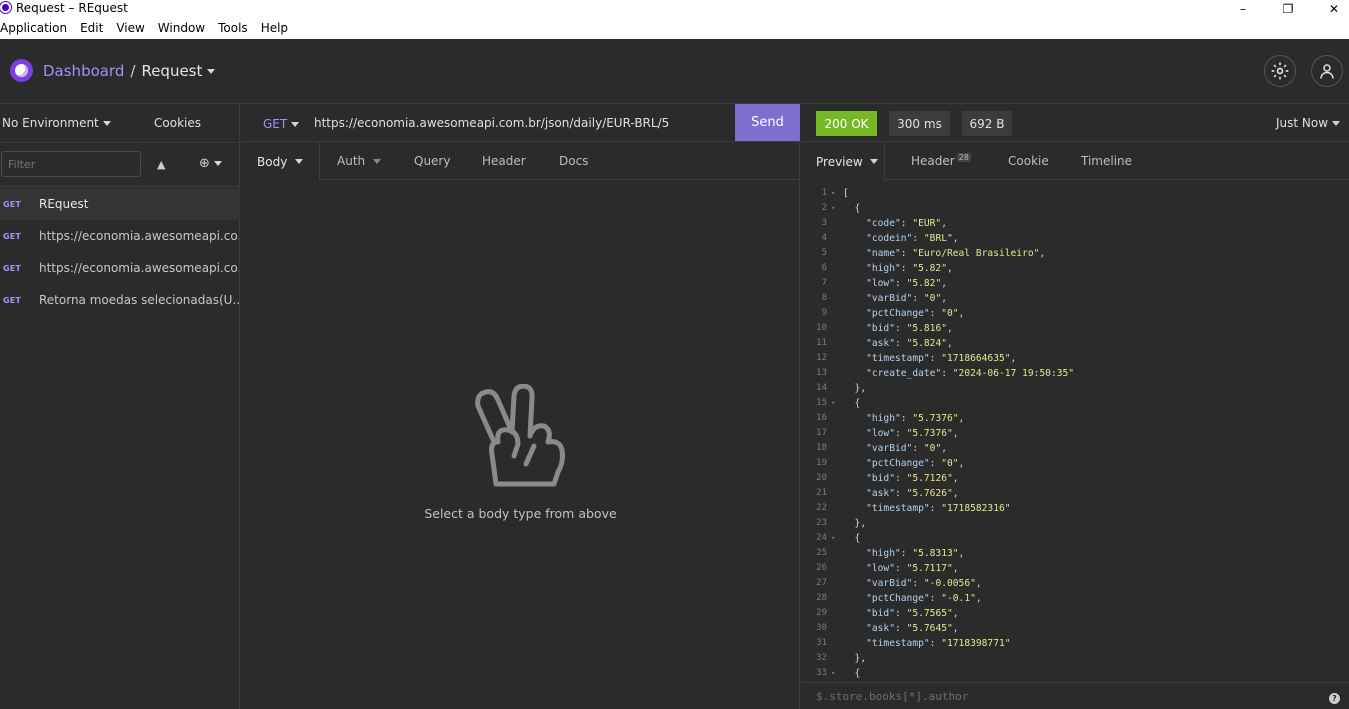  What do you see at coordinates (211, 163) in the screenshot?
I see `add-item-button: ⊕` at bounding box center [211, 163].